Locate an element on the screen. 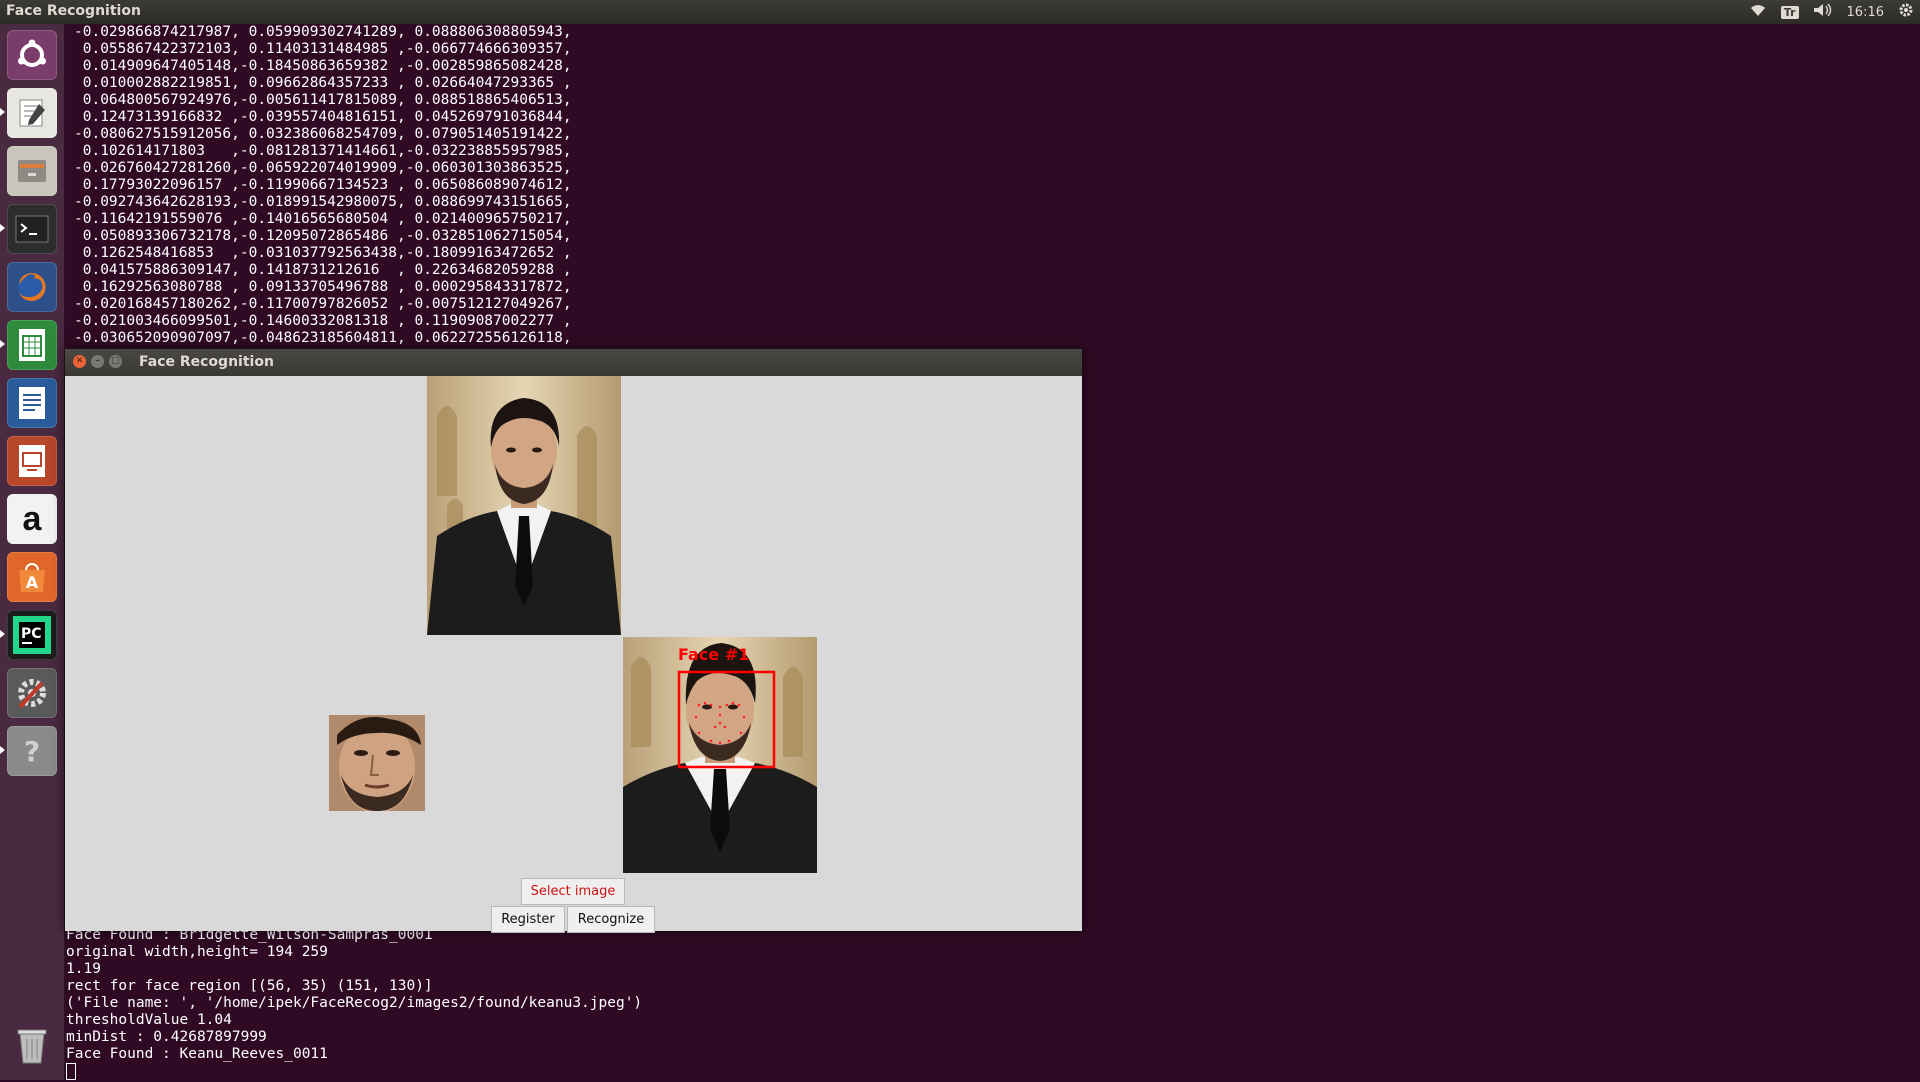  pycharm-icon: PC is located at coordinates (32, 635).